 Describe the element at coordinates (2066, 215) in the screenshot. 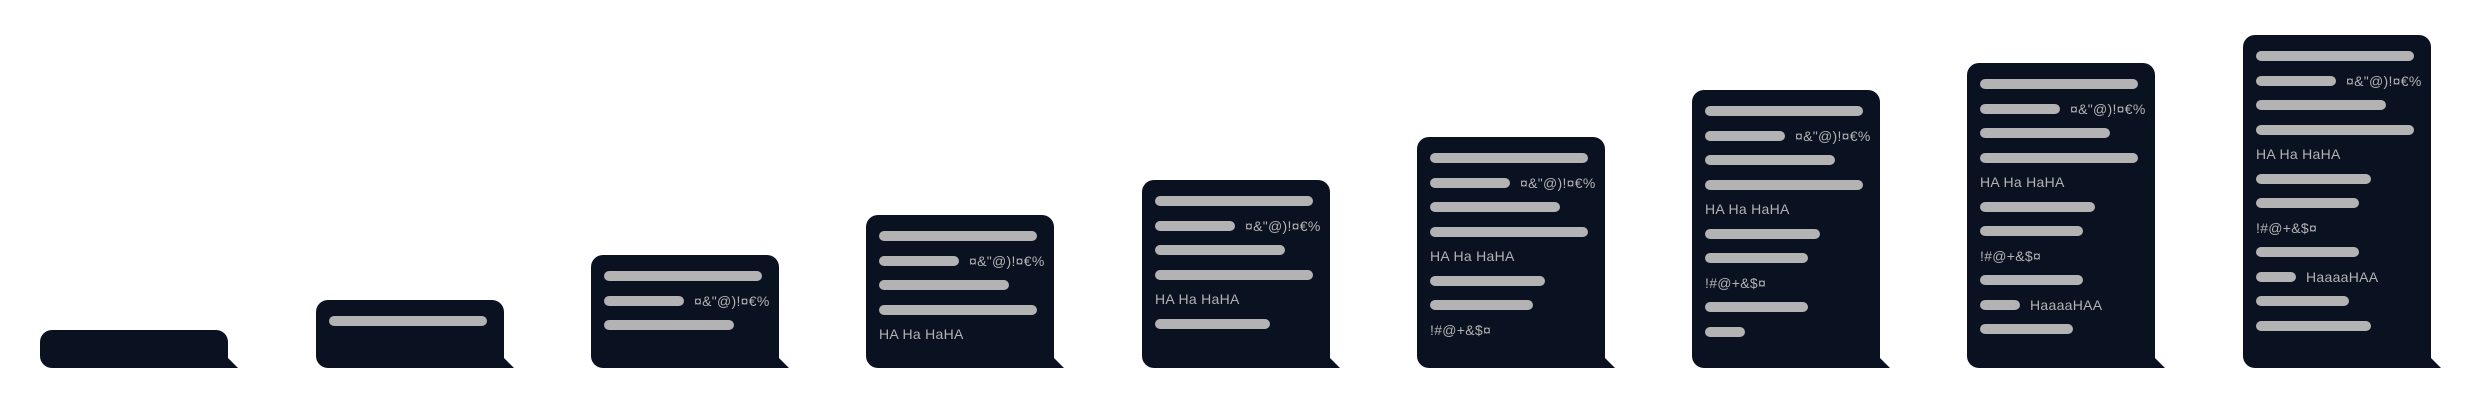

I see `message-bubble: ¤&"@)!¤€% HA Ha HaHA !#@+&$¤ HaaaaHAA` at that location.